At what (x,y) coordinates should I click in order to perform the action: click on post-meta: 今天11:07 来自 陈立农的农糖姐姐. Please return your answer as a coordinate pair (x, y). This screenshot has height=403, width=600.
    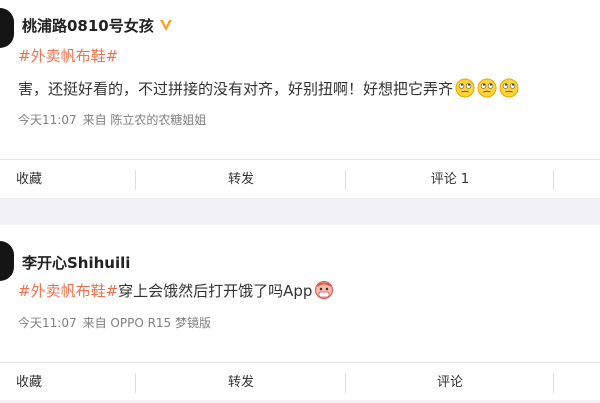
    Looking at the image, I should click on (112, 119).